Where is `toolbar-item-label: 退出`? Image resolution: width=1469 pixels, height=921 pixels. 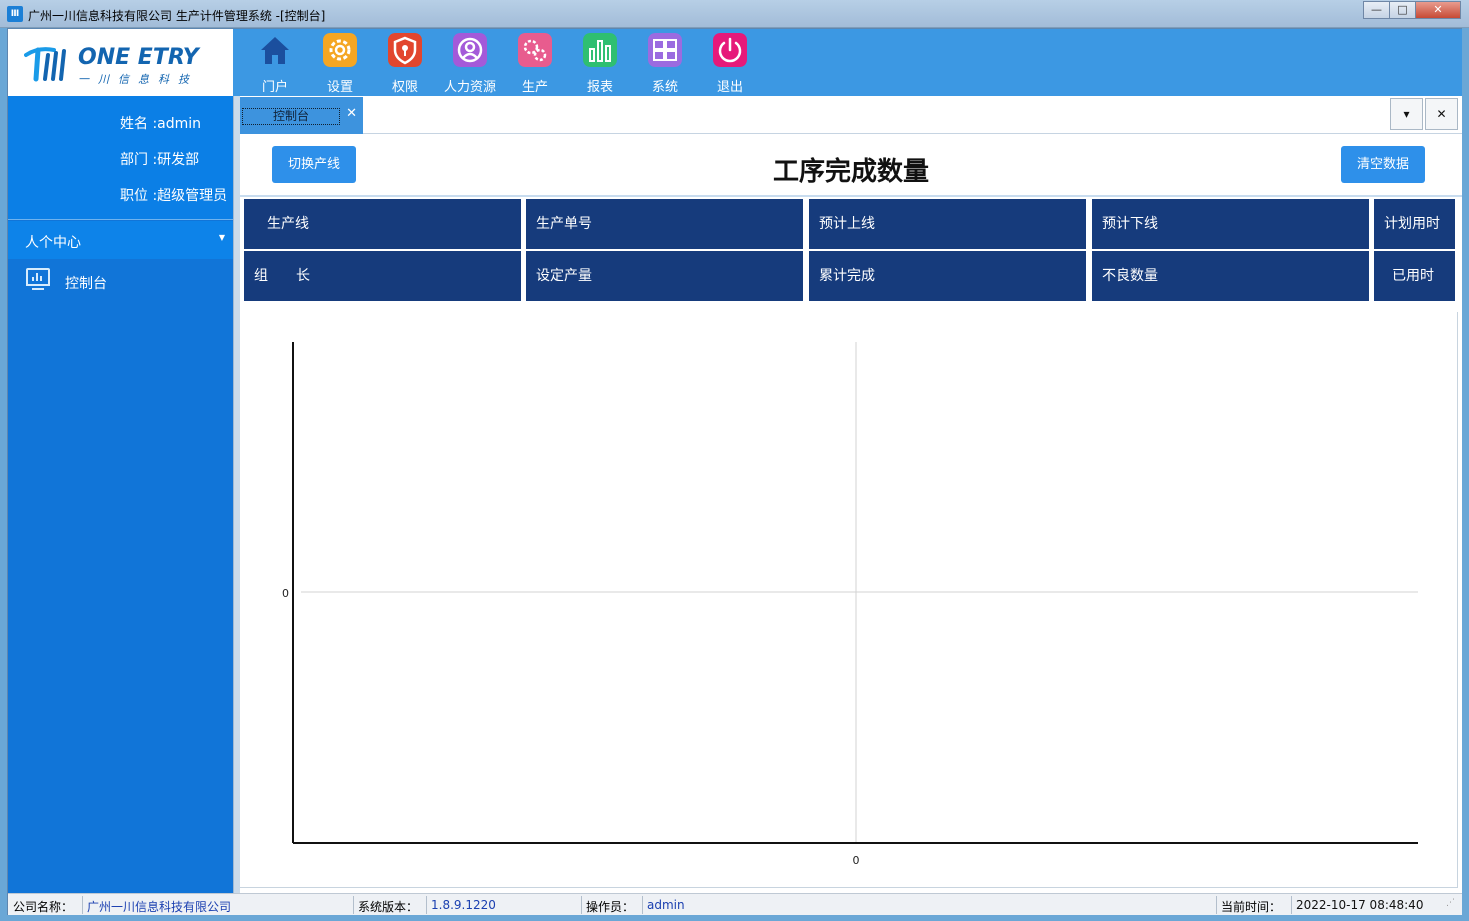
toolbar-item-label: 退出 is located at coordinates (729, 87).